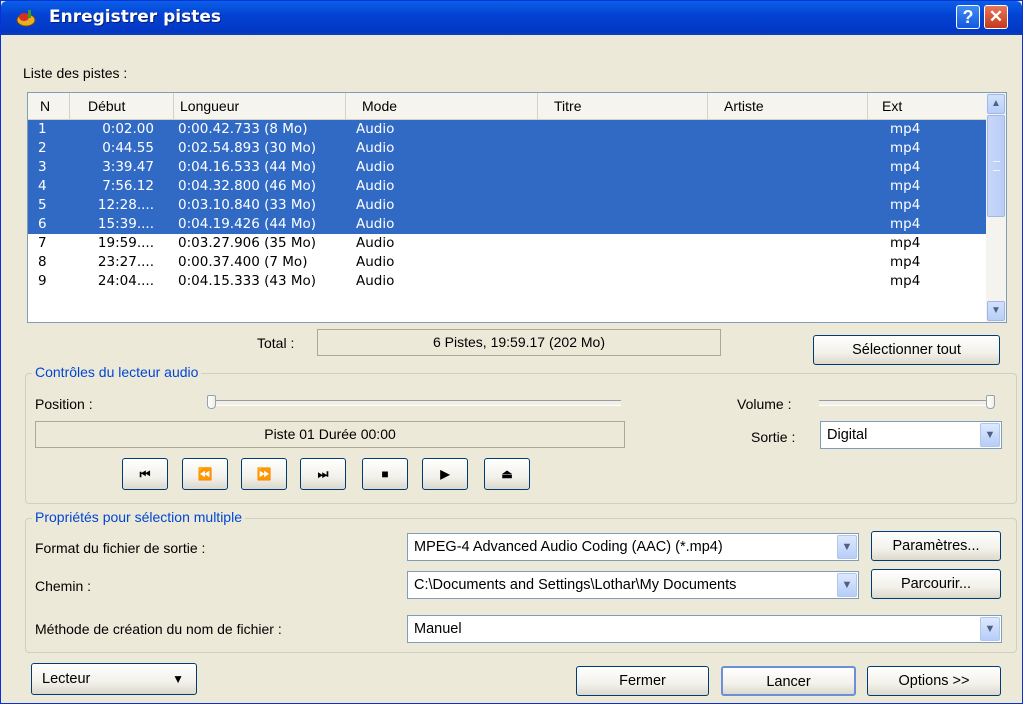 Image resolution: width=1023 pixels, height=704 pixels. I want to click on track-row: 3 3:39.47 0:04.16.533 (44 Mo) Audio mp4, so click(507, 167).